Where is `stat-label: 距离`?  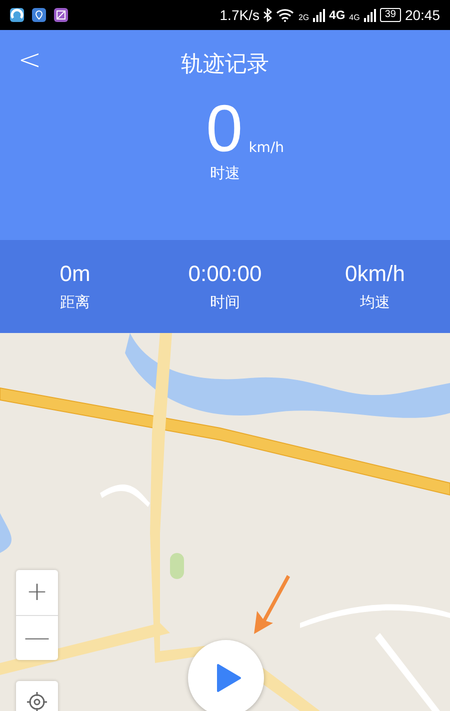 stat-label: 距离 is located at coordinates (75, 302).